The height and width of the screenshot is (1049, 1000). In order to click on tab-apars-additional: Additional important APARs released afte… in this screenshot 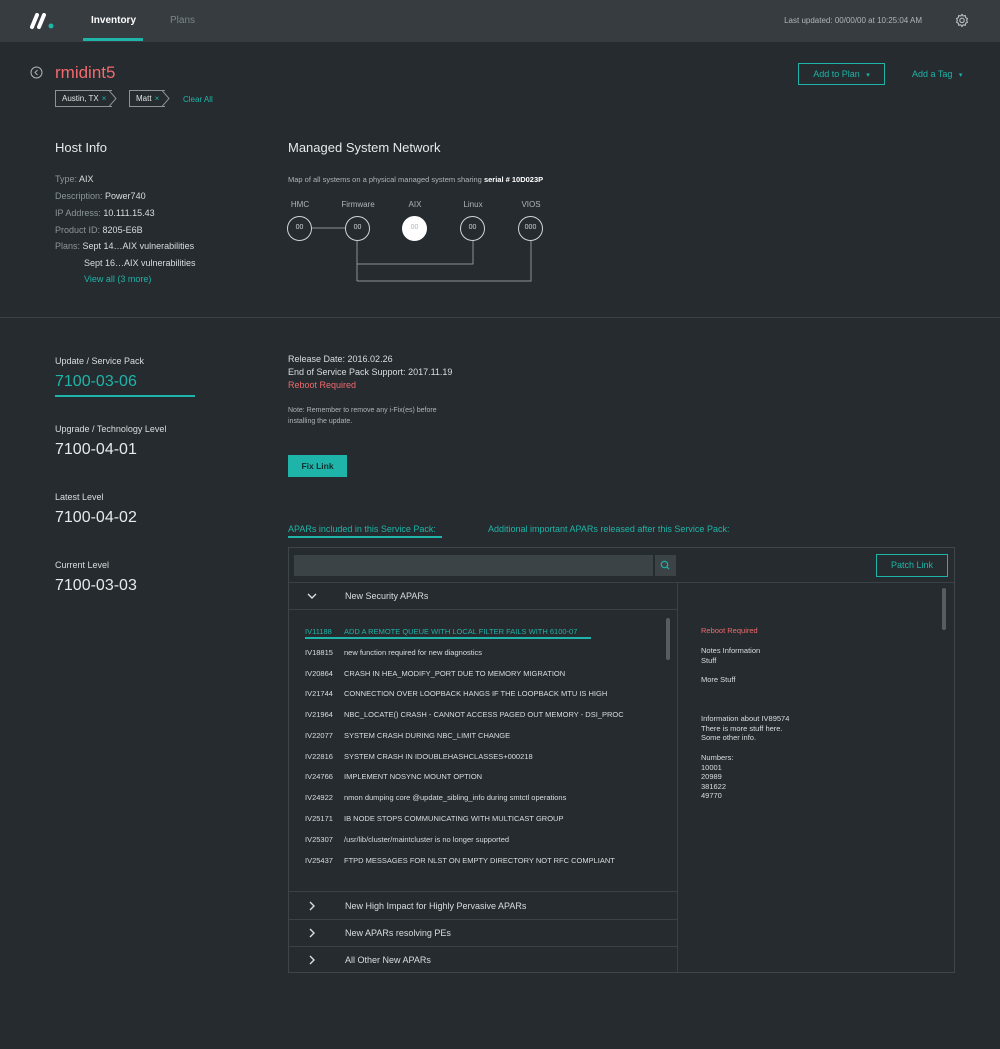, I will do `click(608, 529)`.